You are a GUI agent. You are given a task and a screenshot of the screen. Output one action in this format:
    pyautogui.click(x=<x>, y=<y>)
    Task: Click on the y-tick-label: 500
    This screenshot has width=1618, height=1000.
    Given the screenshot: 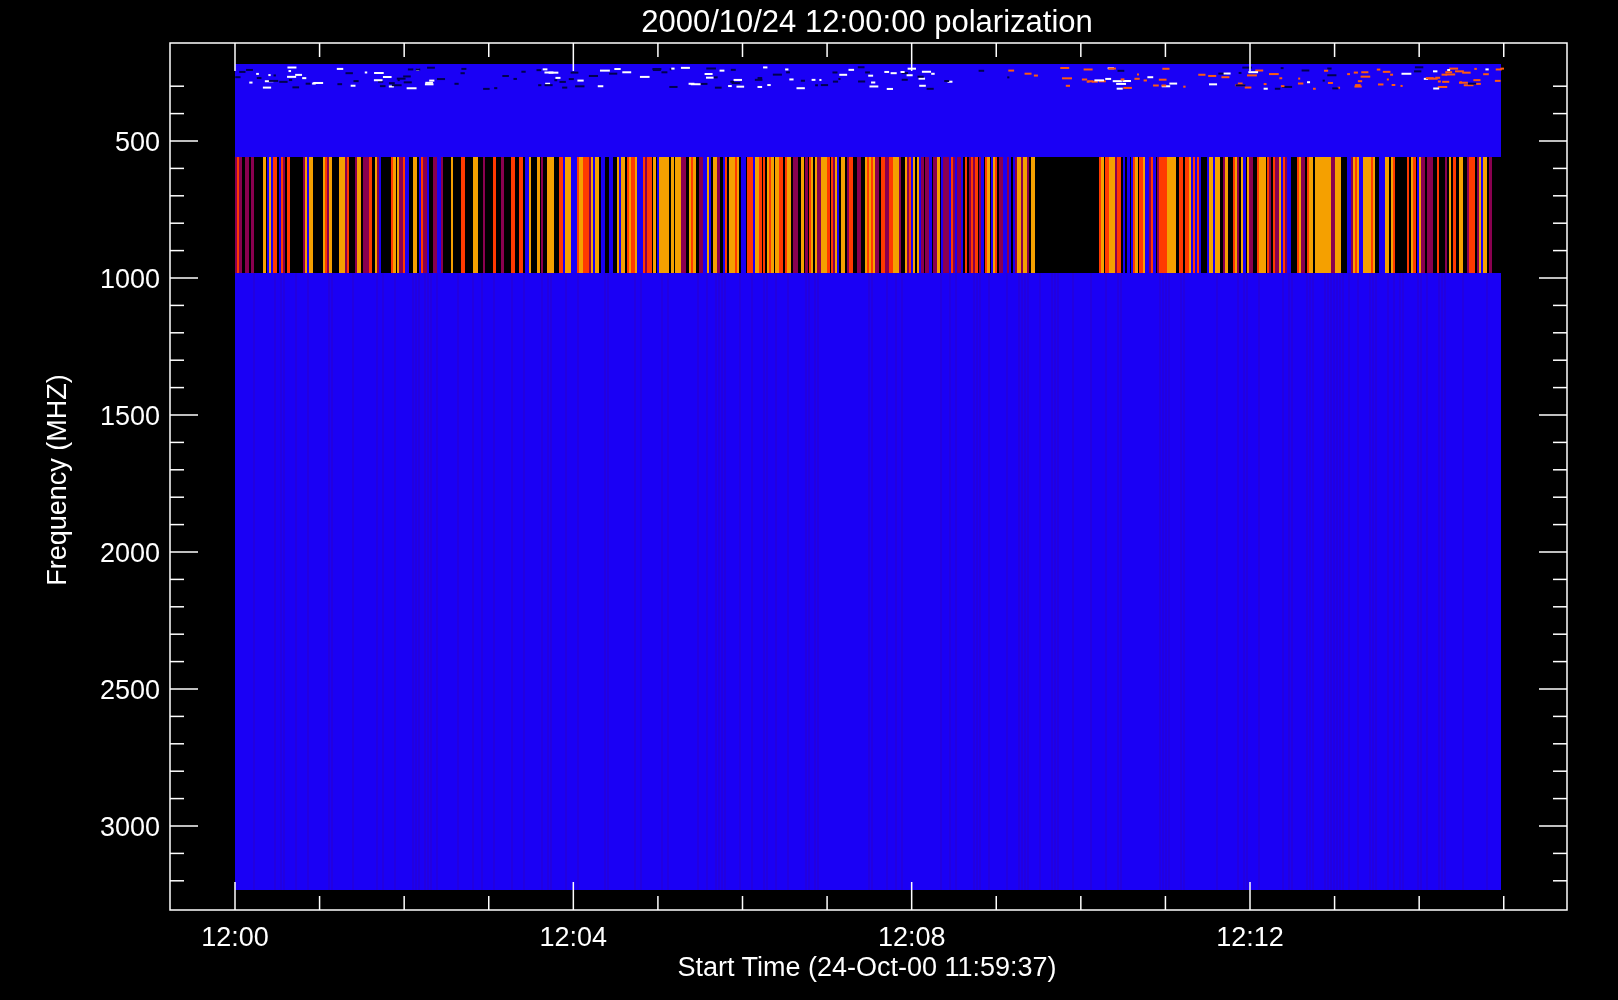 What is the action you would take?
    pyautogui.click(x=137, y=142)
    